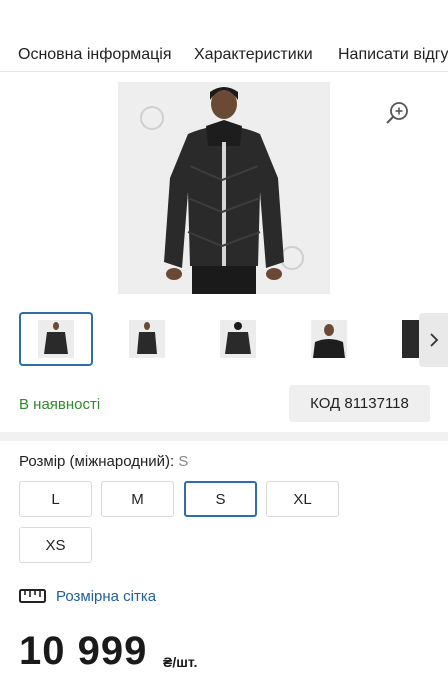 This screenshot has width=448, height=699. What do you see at coordinates (137, 499) in the screenshot?
I see `size-option-m: M` at bounding box center [137, 499].